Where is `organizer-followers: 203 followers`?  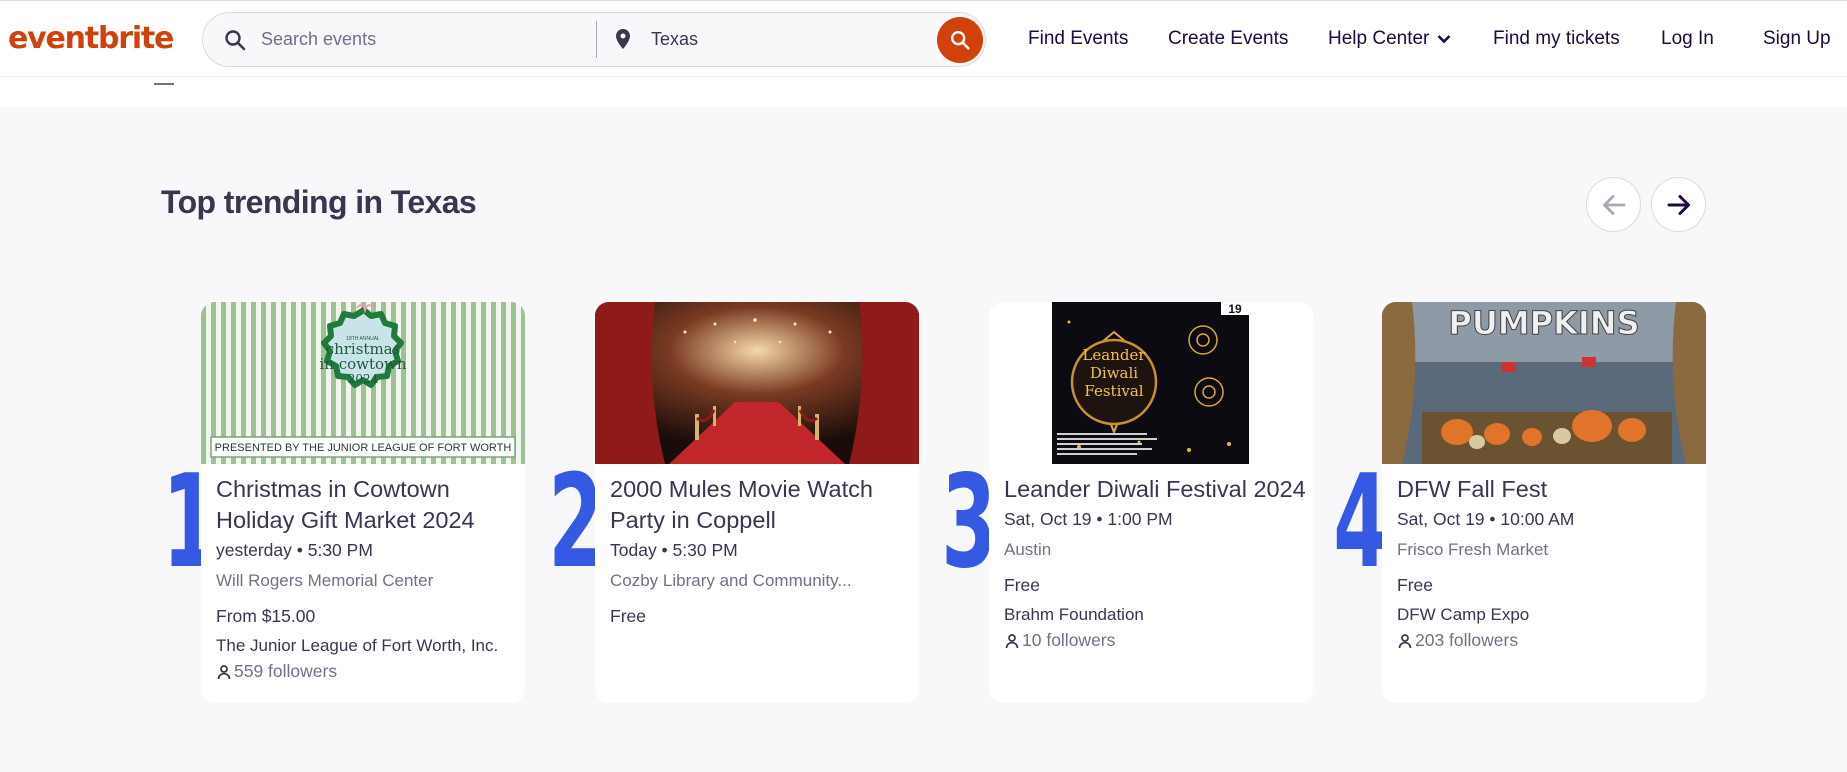
organizer-followers: 203 followers is located at coordinates (1457, 640).